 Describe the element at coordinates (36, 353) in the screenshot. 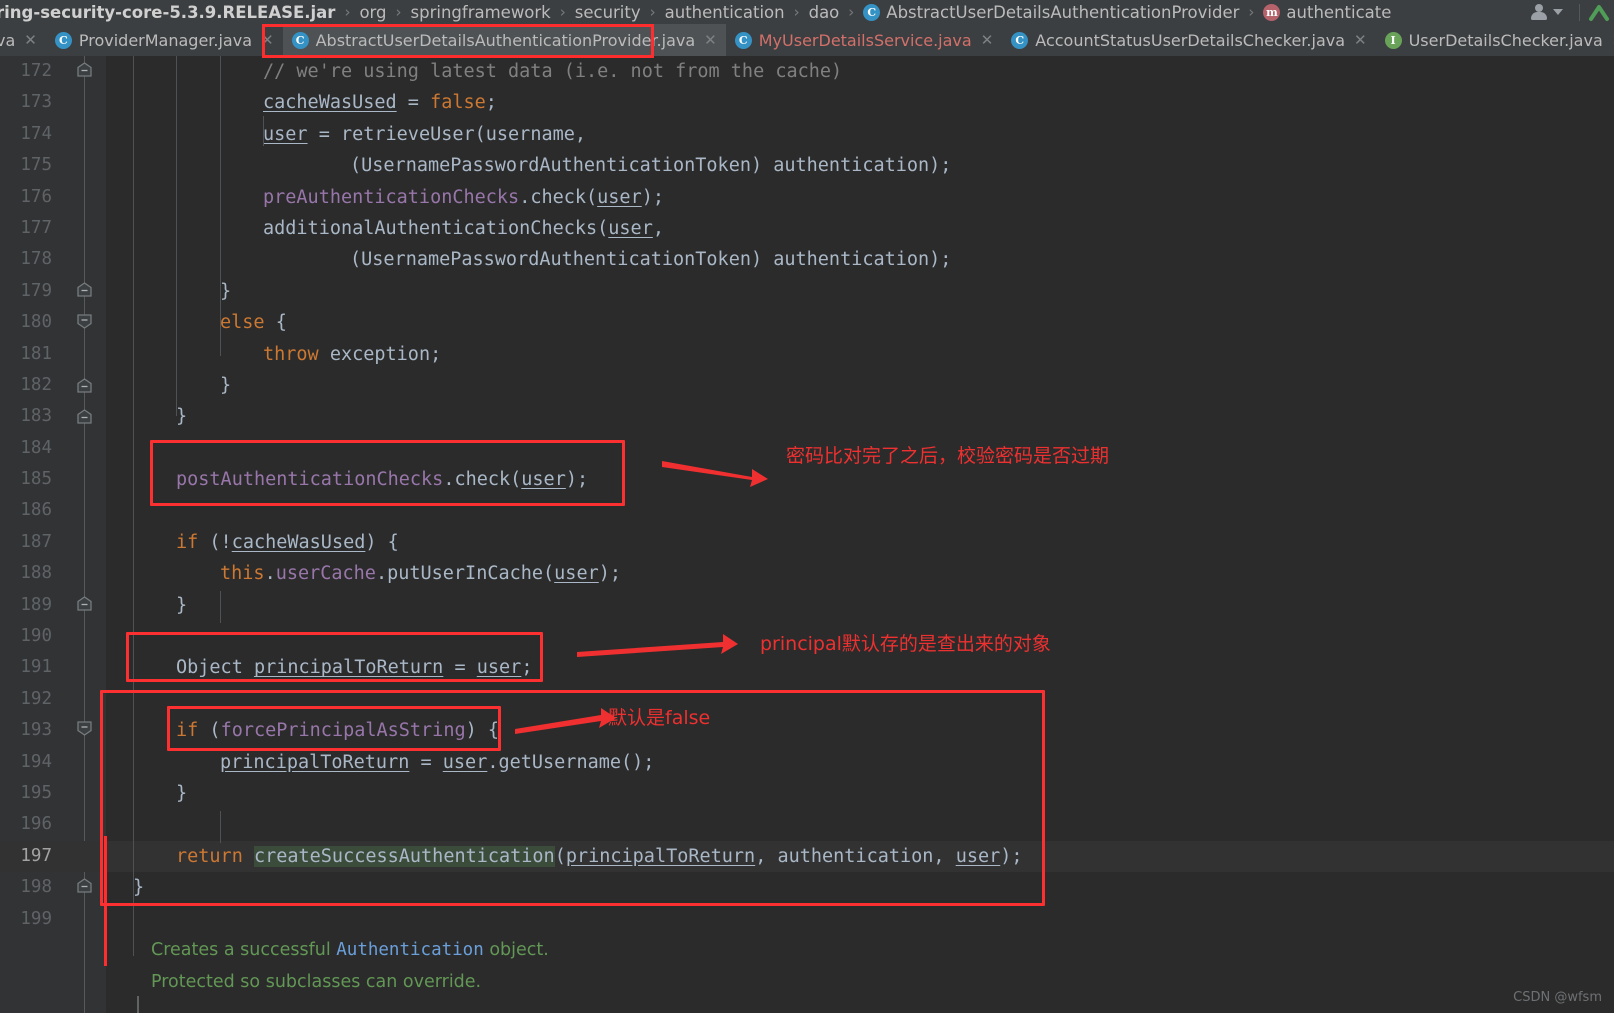

I see `line-number: 181` at that location.